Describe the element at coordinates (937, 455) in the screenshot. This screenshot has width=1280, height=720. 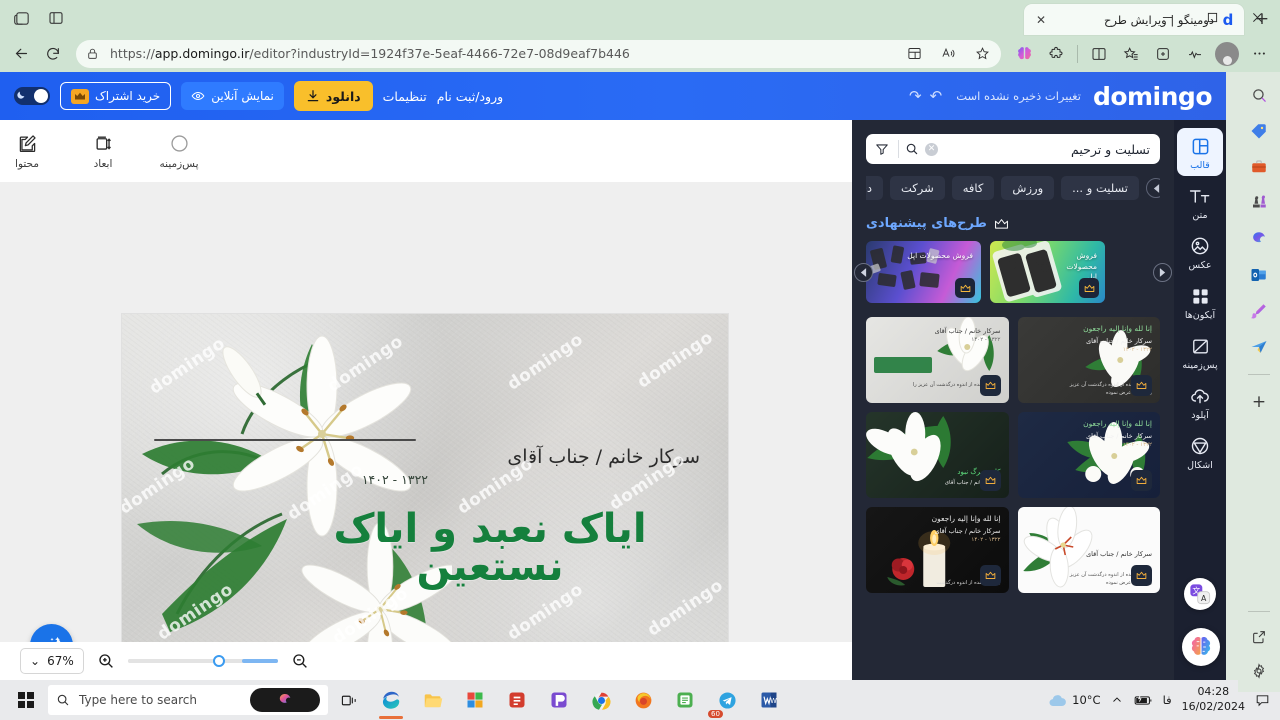
I see `template-card: کاش مرگ نبود سرکار خانم / جناب آقای` at that location.